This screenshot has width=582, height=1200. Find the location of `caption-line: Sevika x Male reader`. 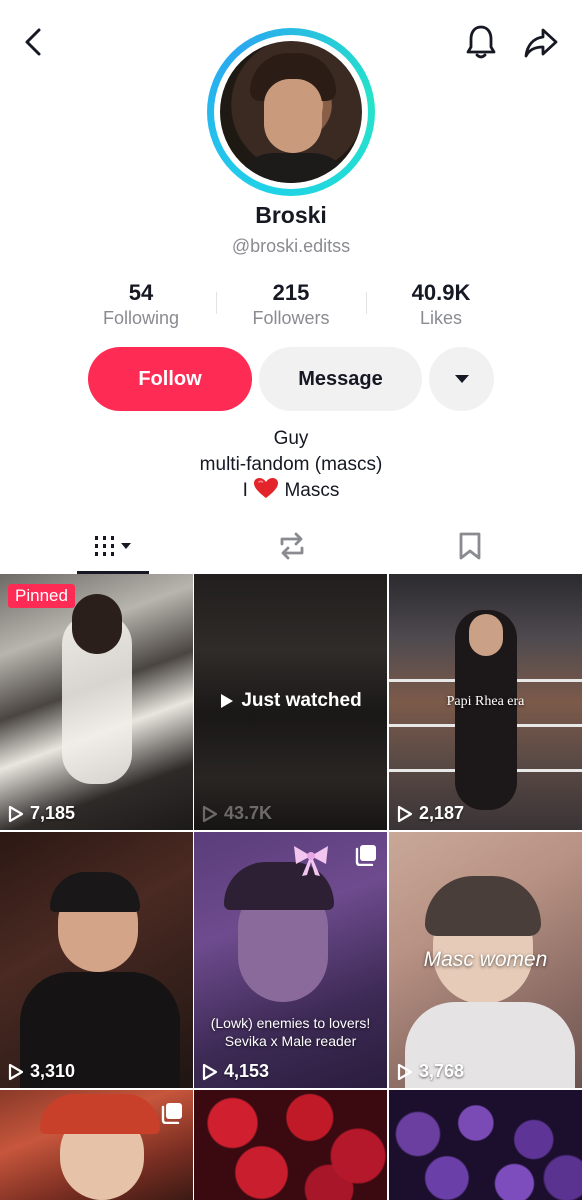

caption-line: Sevika x Male reader is located at coordinates (290, 1041).